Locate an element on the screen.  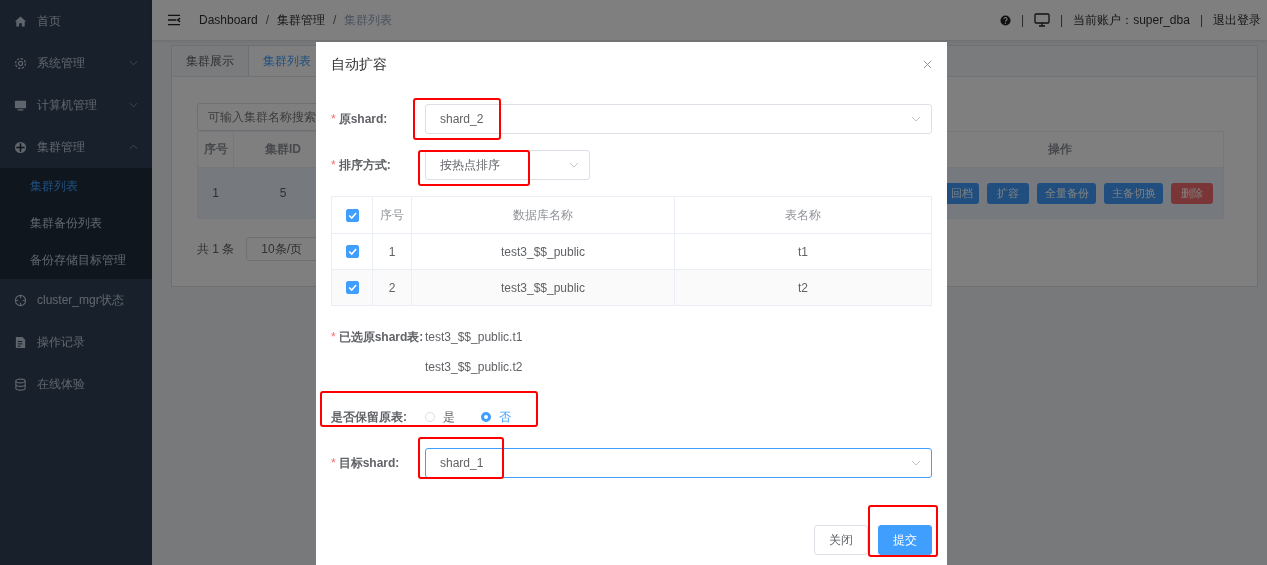
table-cell-text: t2 is located at coordinates (803, 288).